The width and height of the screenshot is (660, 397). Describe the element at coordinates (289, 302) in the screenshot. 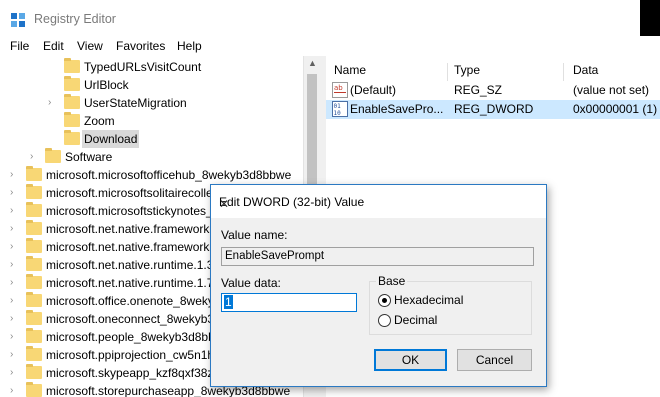

I see `value-data-input: 1` at that location.